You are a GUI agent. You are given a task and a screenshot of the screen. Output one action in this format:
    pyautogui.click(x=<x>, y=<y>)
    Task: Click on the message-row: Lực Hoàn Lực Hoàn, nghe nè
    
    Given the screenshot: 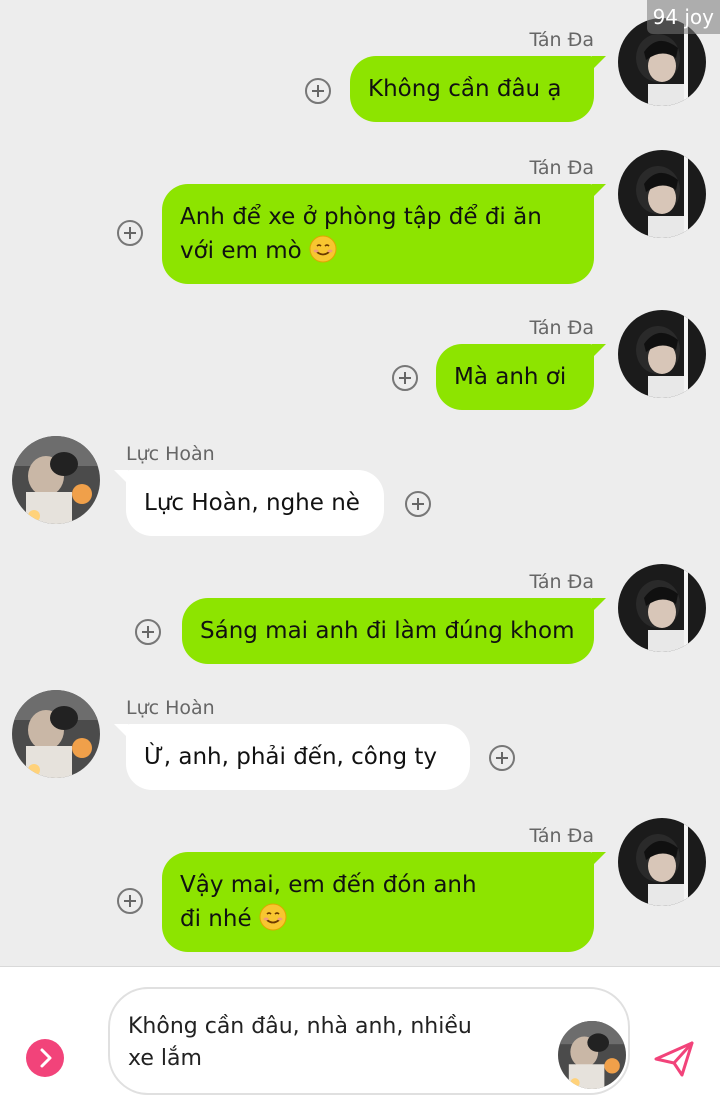 What is the action you would take?
    pyautogui.click(x=360, y=489)
    